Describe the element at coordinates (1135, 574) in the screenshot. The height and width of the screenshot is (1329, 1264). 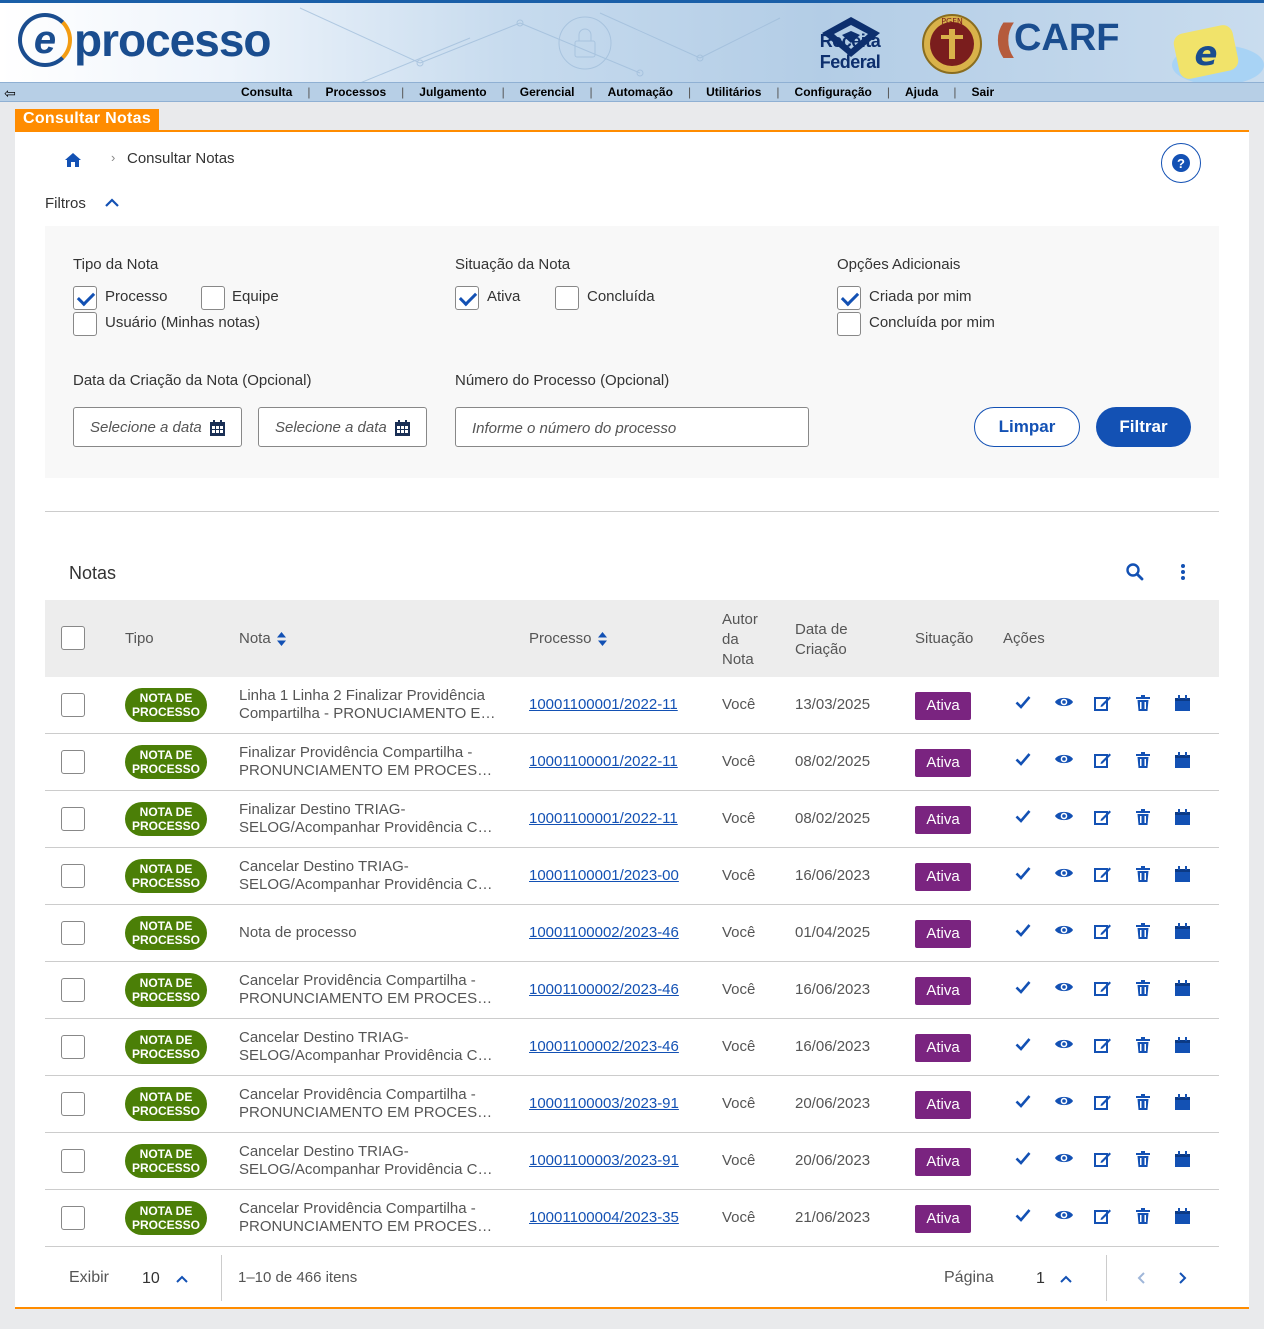
I see `search-icon` at that location.